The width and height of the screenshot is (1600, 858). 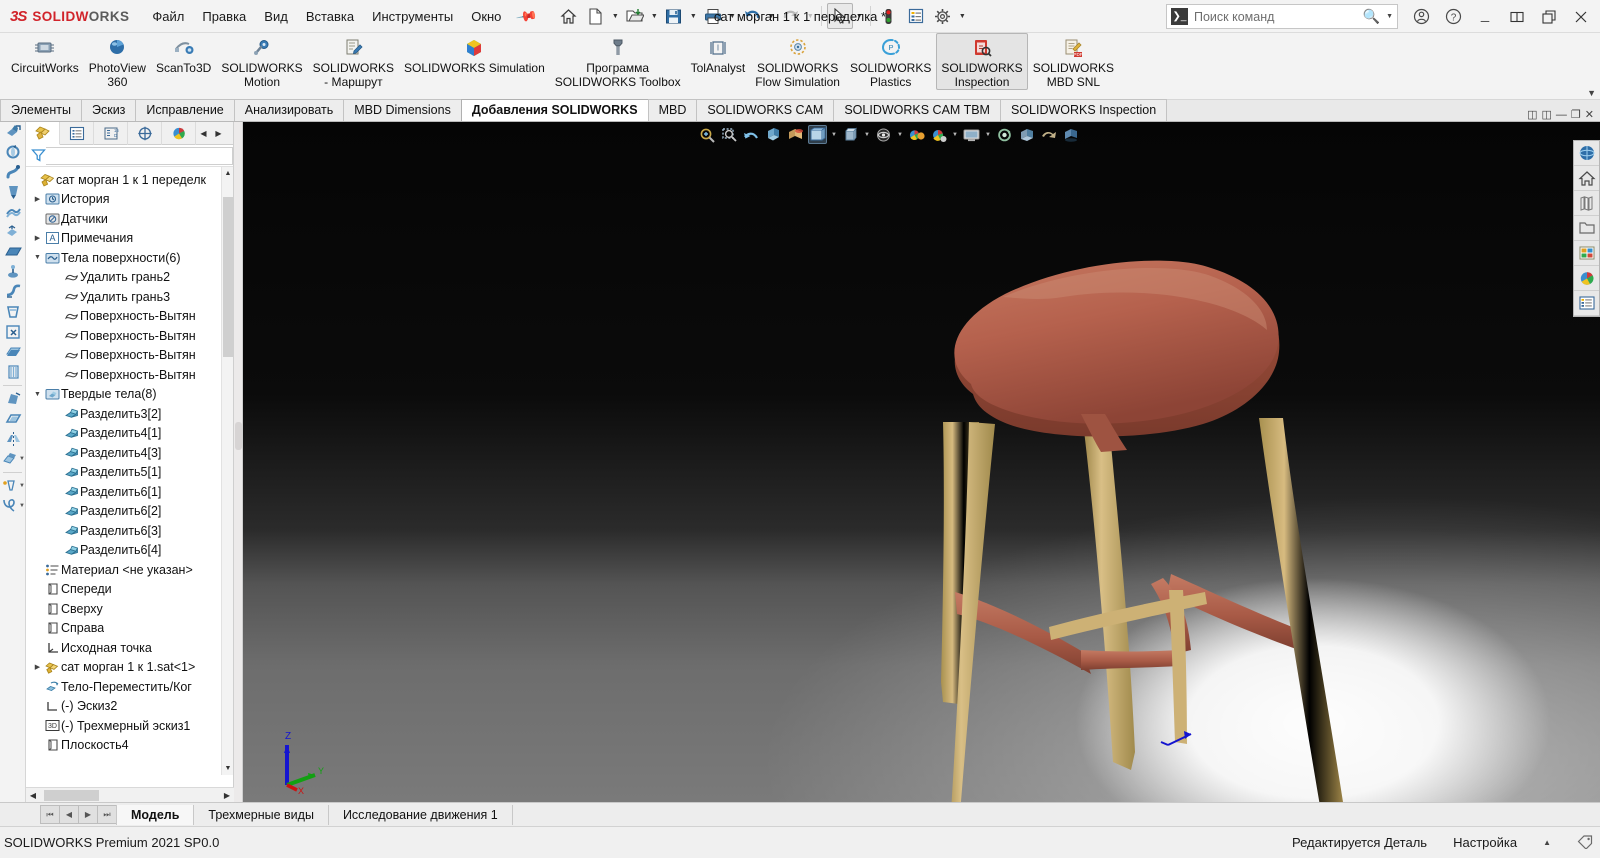 What do you see at coordinates (111, 133) in the screenshot?
I see `configuration-manager-tab: 16 D` at bounding box center [111, 133].